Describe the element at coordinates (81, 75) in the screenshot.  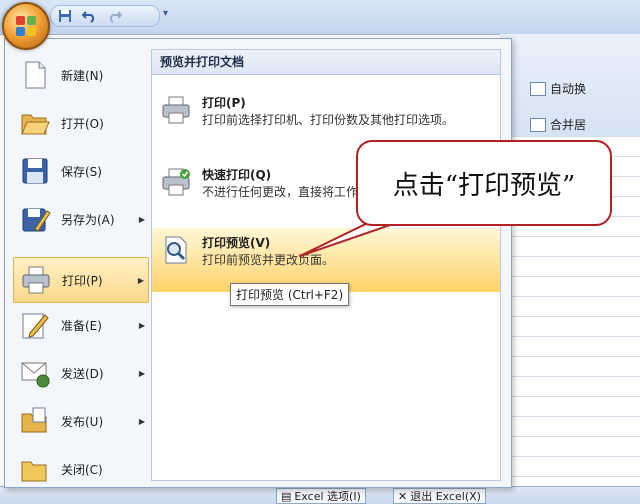
I see `menu-item-new: 新建(N)` at that location.